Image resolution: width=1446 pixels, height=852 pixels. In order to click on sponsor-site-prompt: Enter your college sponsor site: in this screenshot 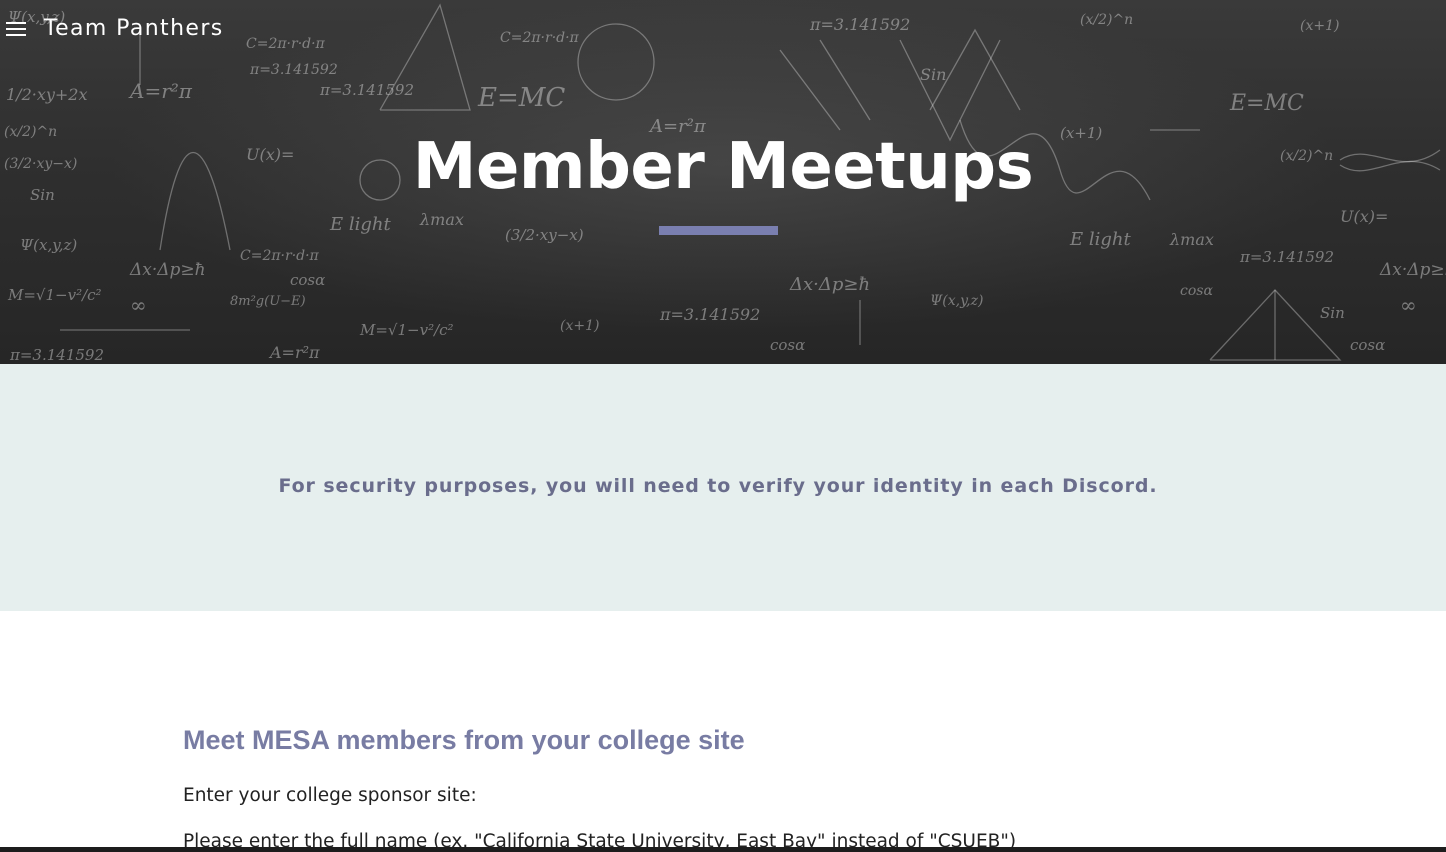, I will do `click(330, 795)`.